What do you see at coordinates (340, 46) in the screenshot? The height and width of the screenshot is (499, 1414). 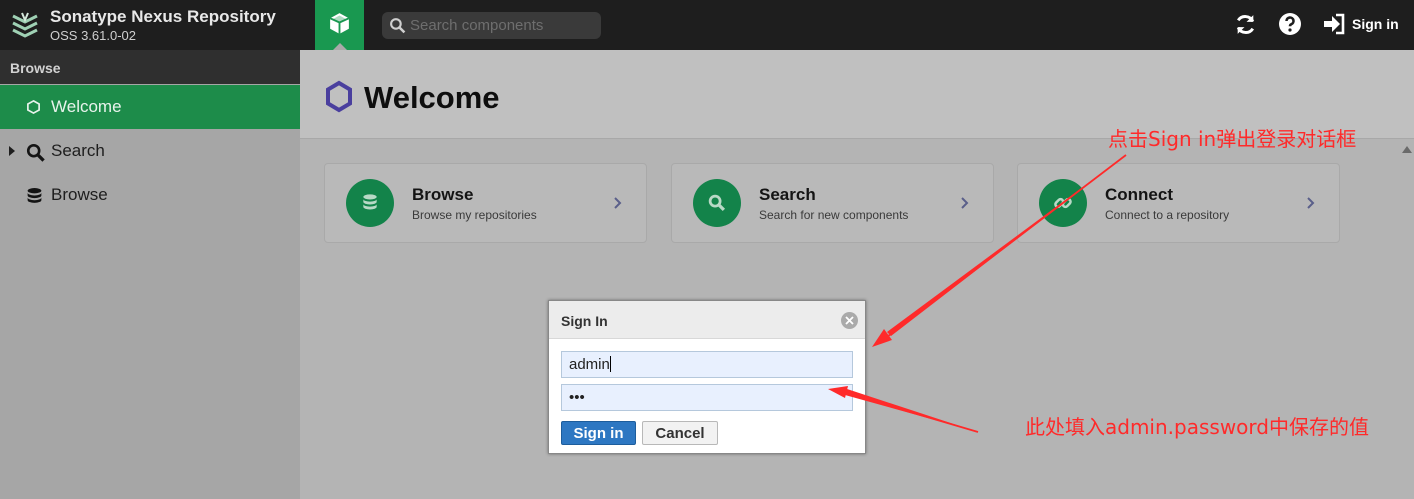 I see `active-mode-caret` at bounding box center [340, 46].